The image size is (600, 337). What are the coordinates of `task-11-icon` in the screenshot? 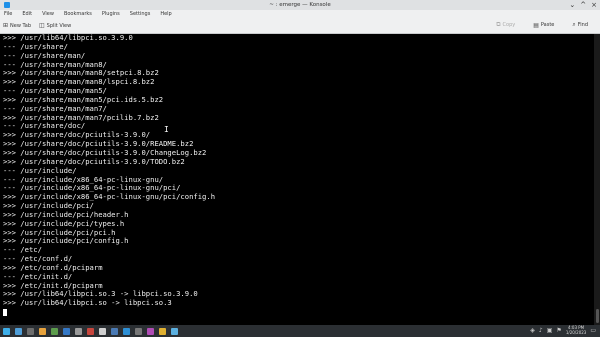 It's located at (138, 331).